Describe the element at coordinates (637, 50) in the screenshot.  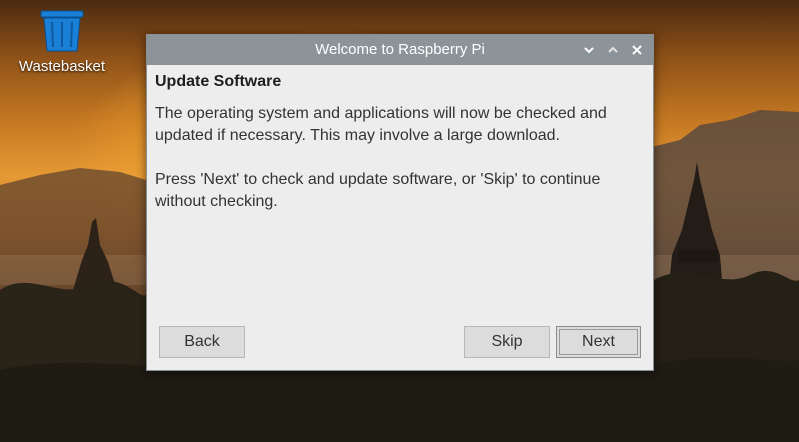
I see `close-icon` at that location.